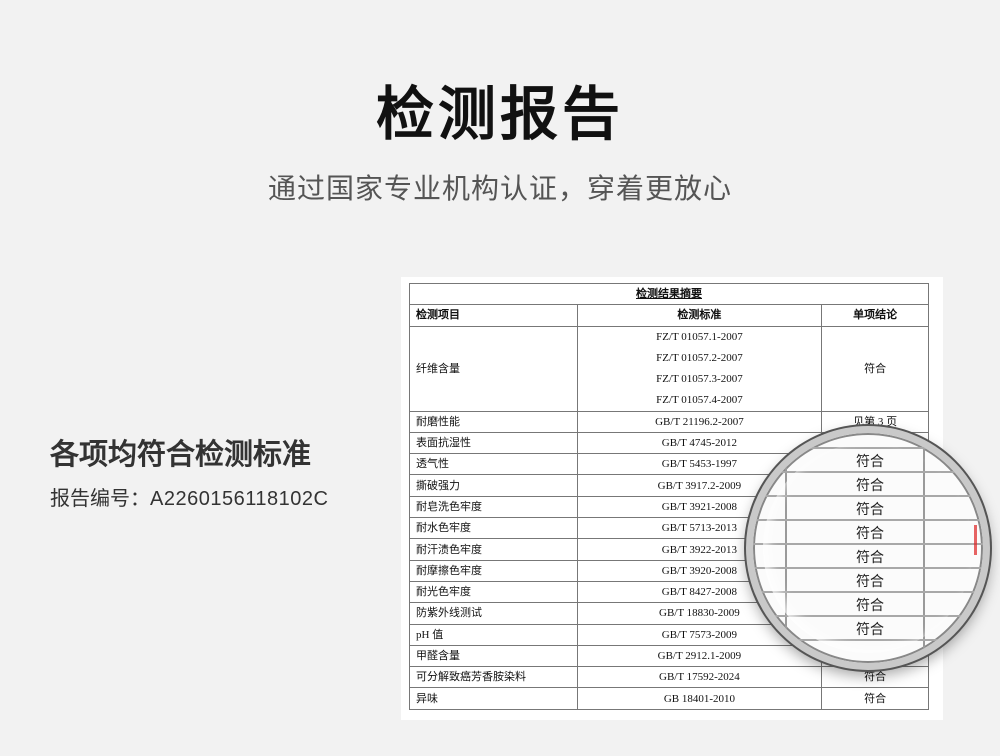  Describe the element at coordinates (239, 499) in the screenshot. I see `report-number-value: A2260156118102C` at that location.